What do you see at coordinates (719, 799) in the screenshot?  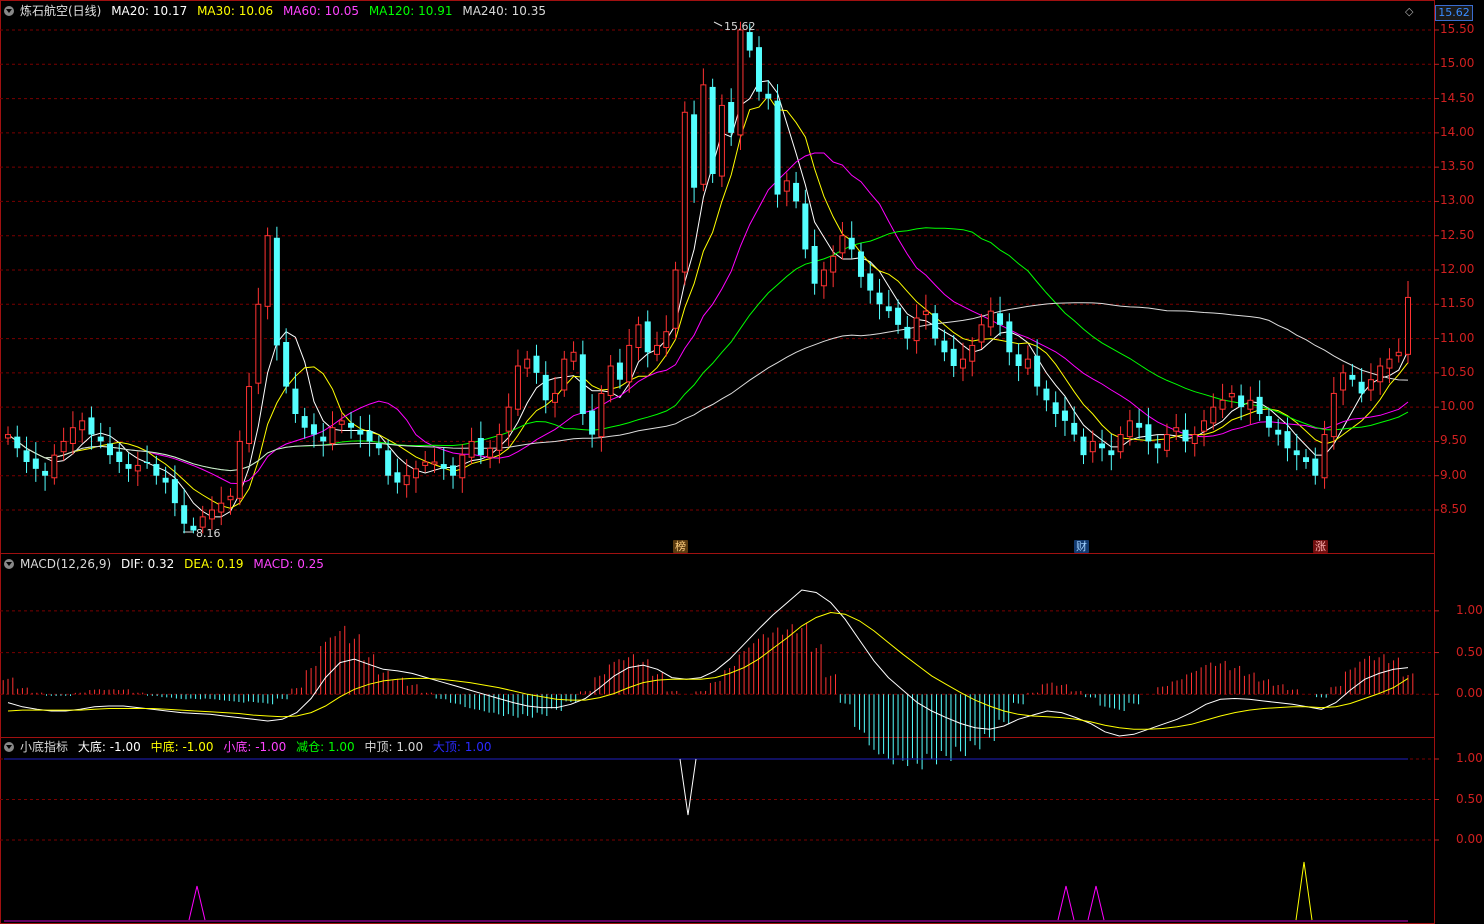 I see `indicator-grid` at bounding box center [719, 799].